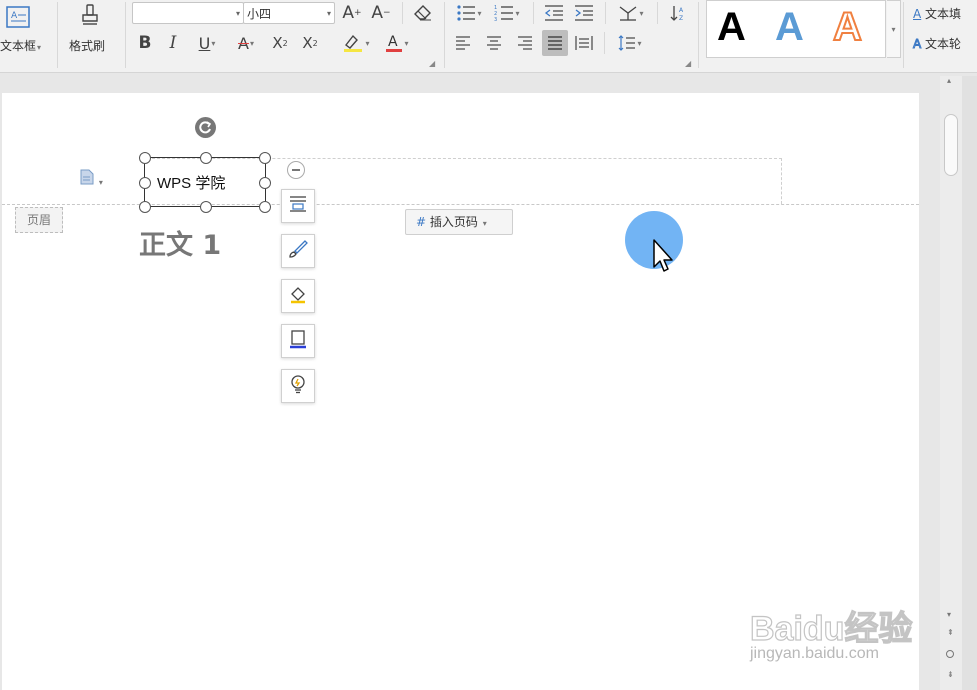 This screenshot has height=690, width=977. I want to click on decrease-indent-icon, so click(554, 13).